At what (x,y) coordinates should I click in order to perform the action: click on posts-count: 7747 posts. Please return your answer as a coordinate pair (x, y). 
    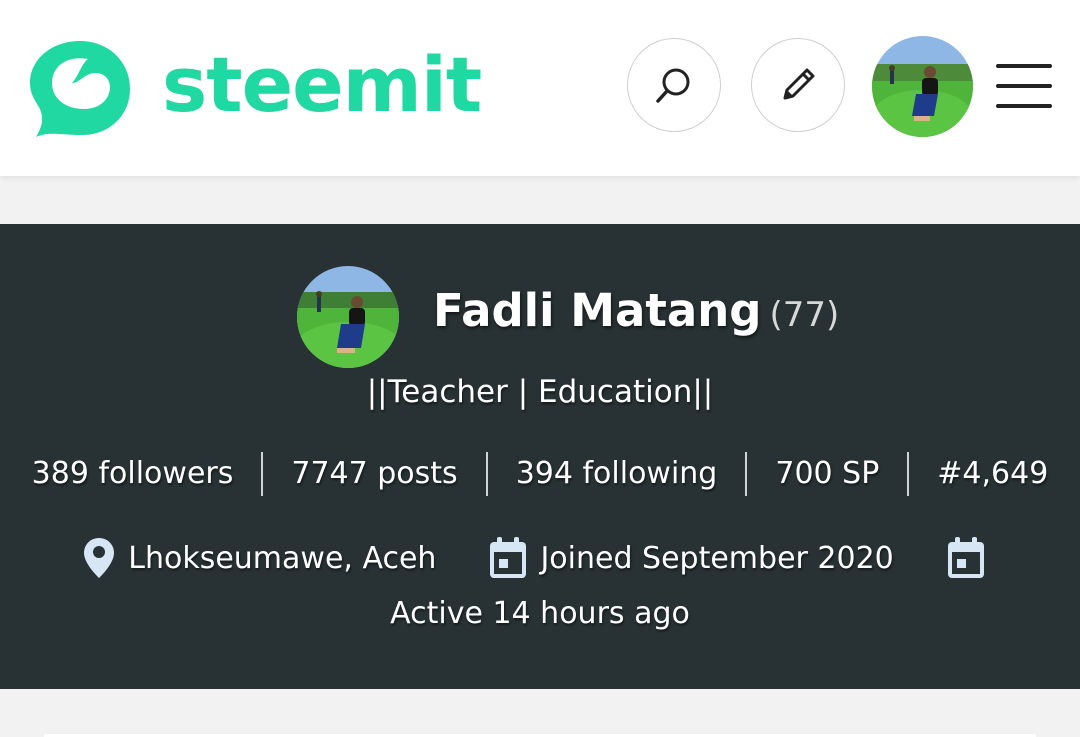
    Looking at the image, I should click on (374, 473).